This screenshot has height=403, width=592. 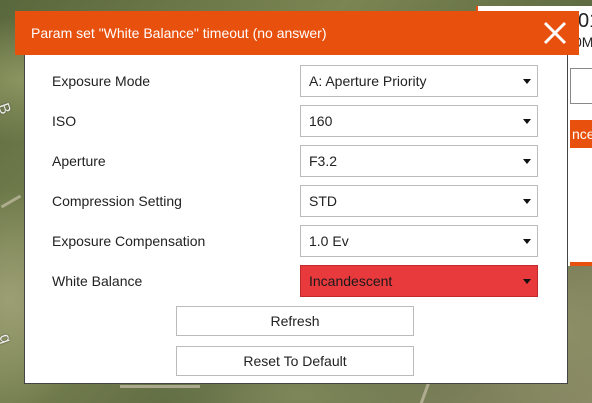 I want to click on param-row-exposure-mode: Exposure Mode A: Aperture Priority, so click(x=296, y=81).